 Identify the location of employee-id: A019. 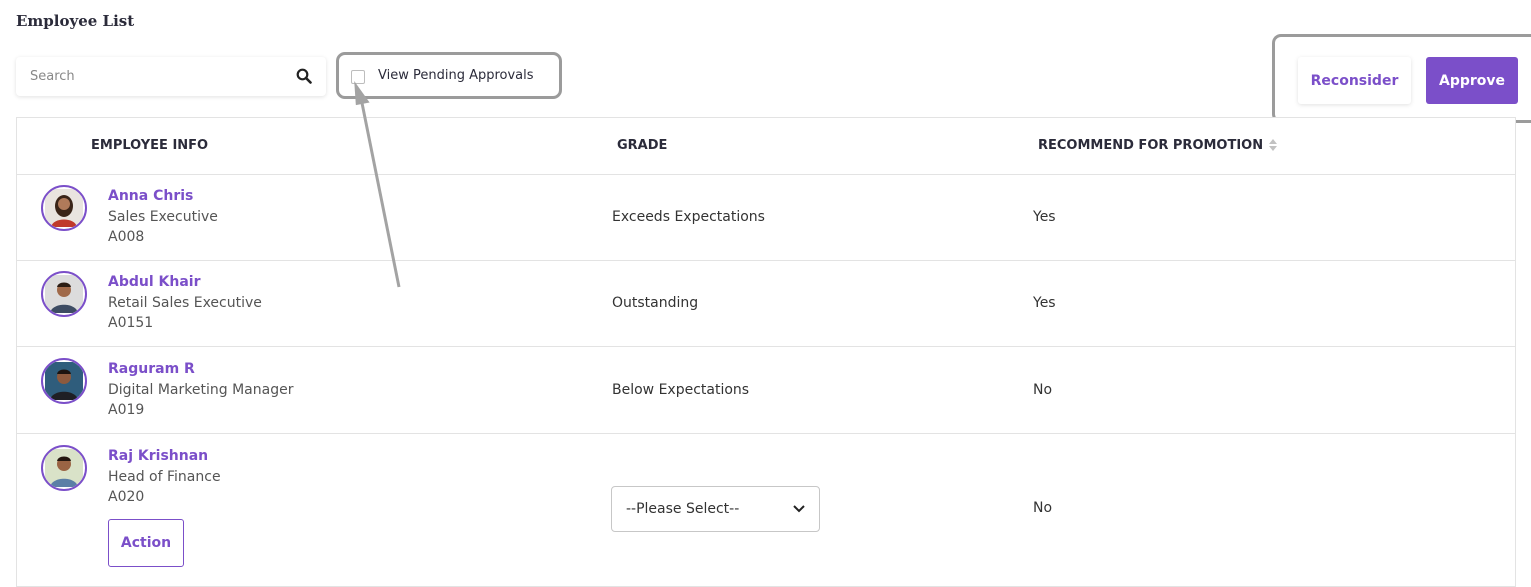
(126, 410).